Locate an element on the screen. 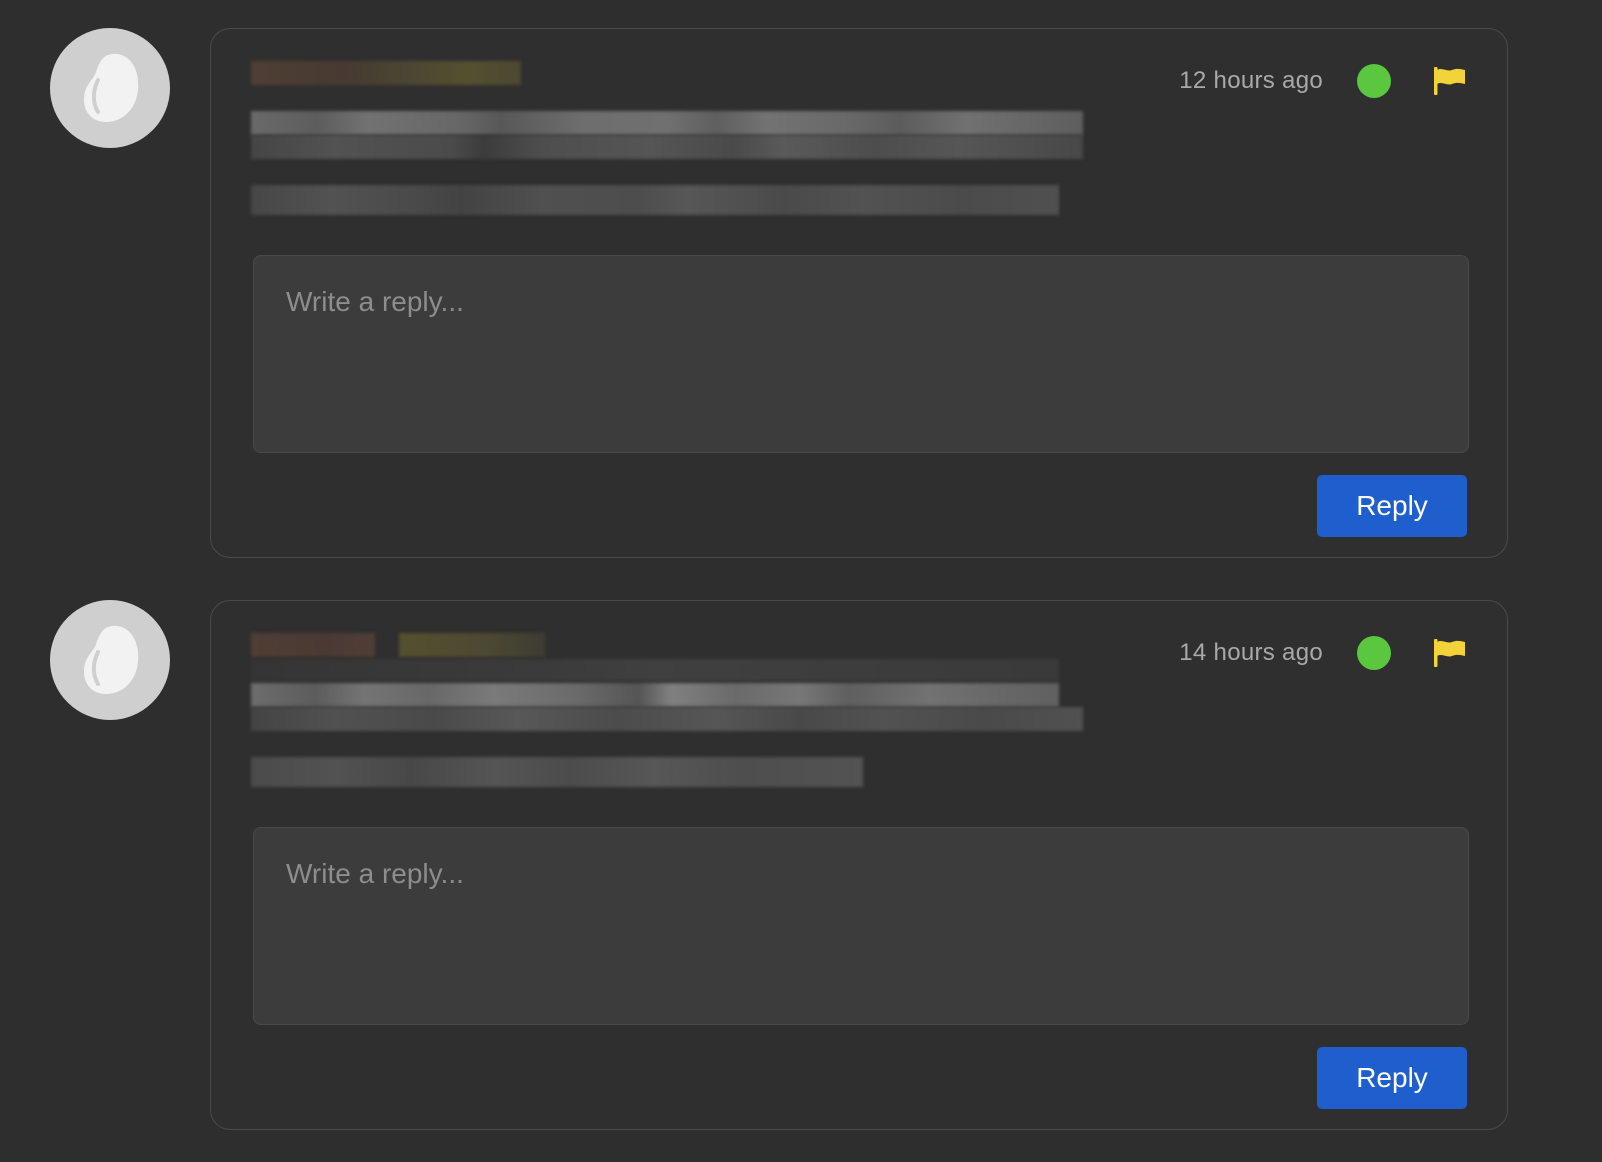 Image resolution: width=1602 pixels, height=1162 pixels. comment-timestamp: 12 hours ago is located at coordinates (1251, 80).